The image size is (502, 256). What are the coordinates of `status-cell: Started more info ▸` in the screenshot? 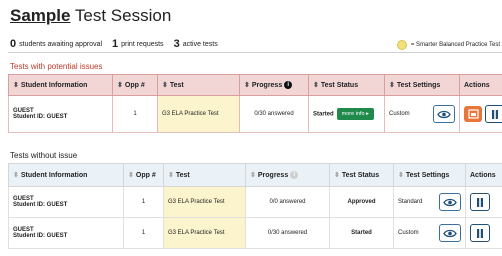 It's located at (346, 114).